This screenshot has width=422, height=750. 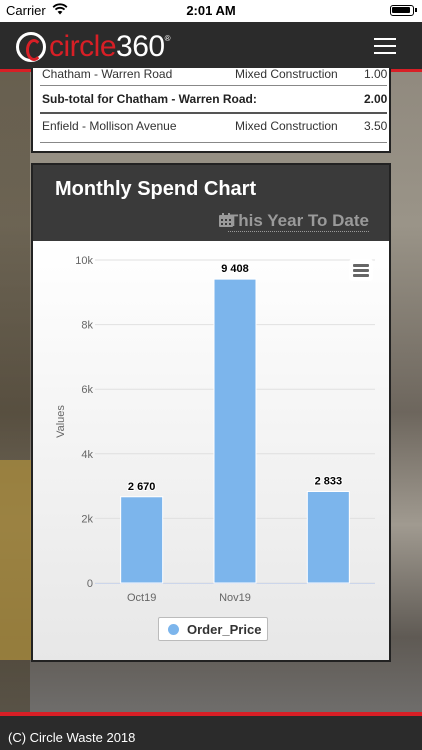 What do you see at coordinates (87, 455) in the screenshot?
I see `y-tick-label: 4k` at bounding box center [87, 455].